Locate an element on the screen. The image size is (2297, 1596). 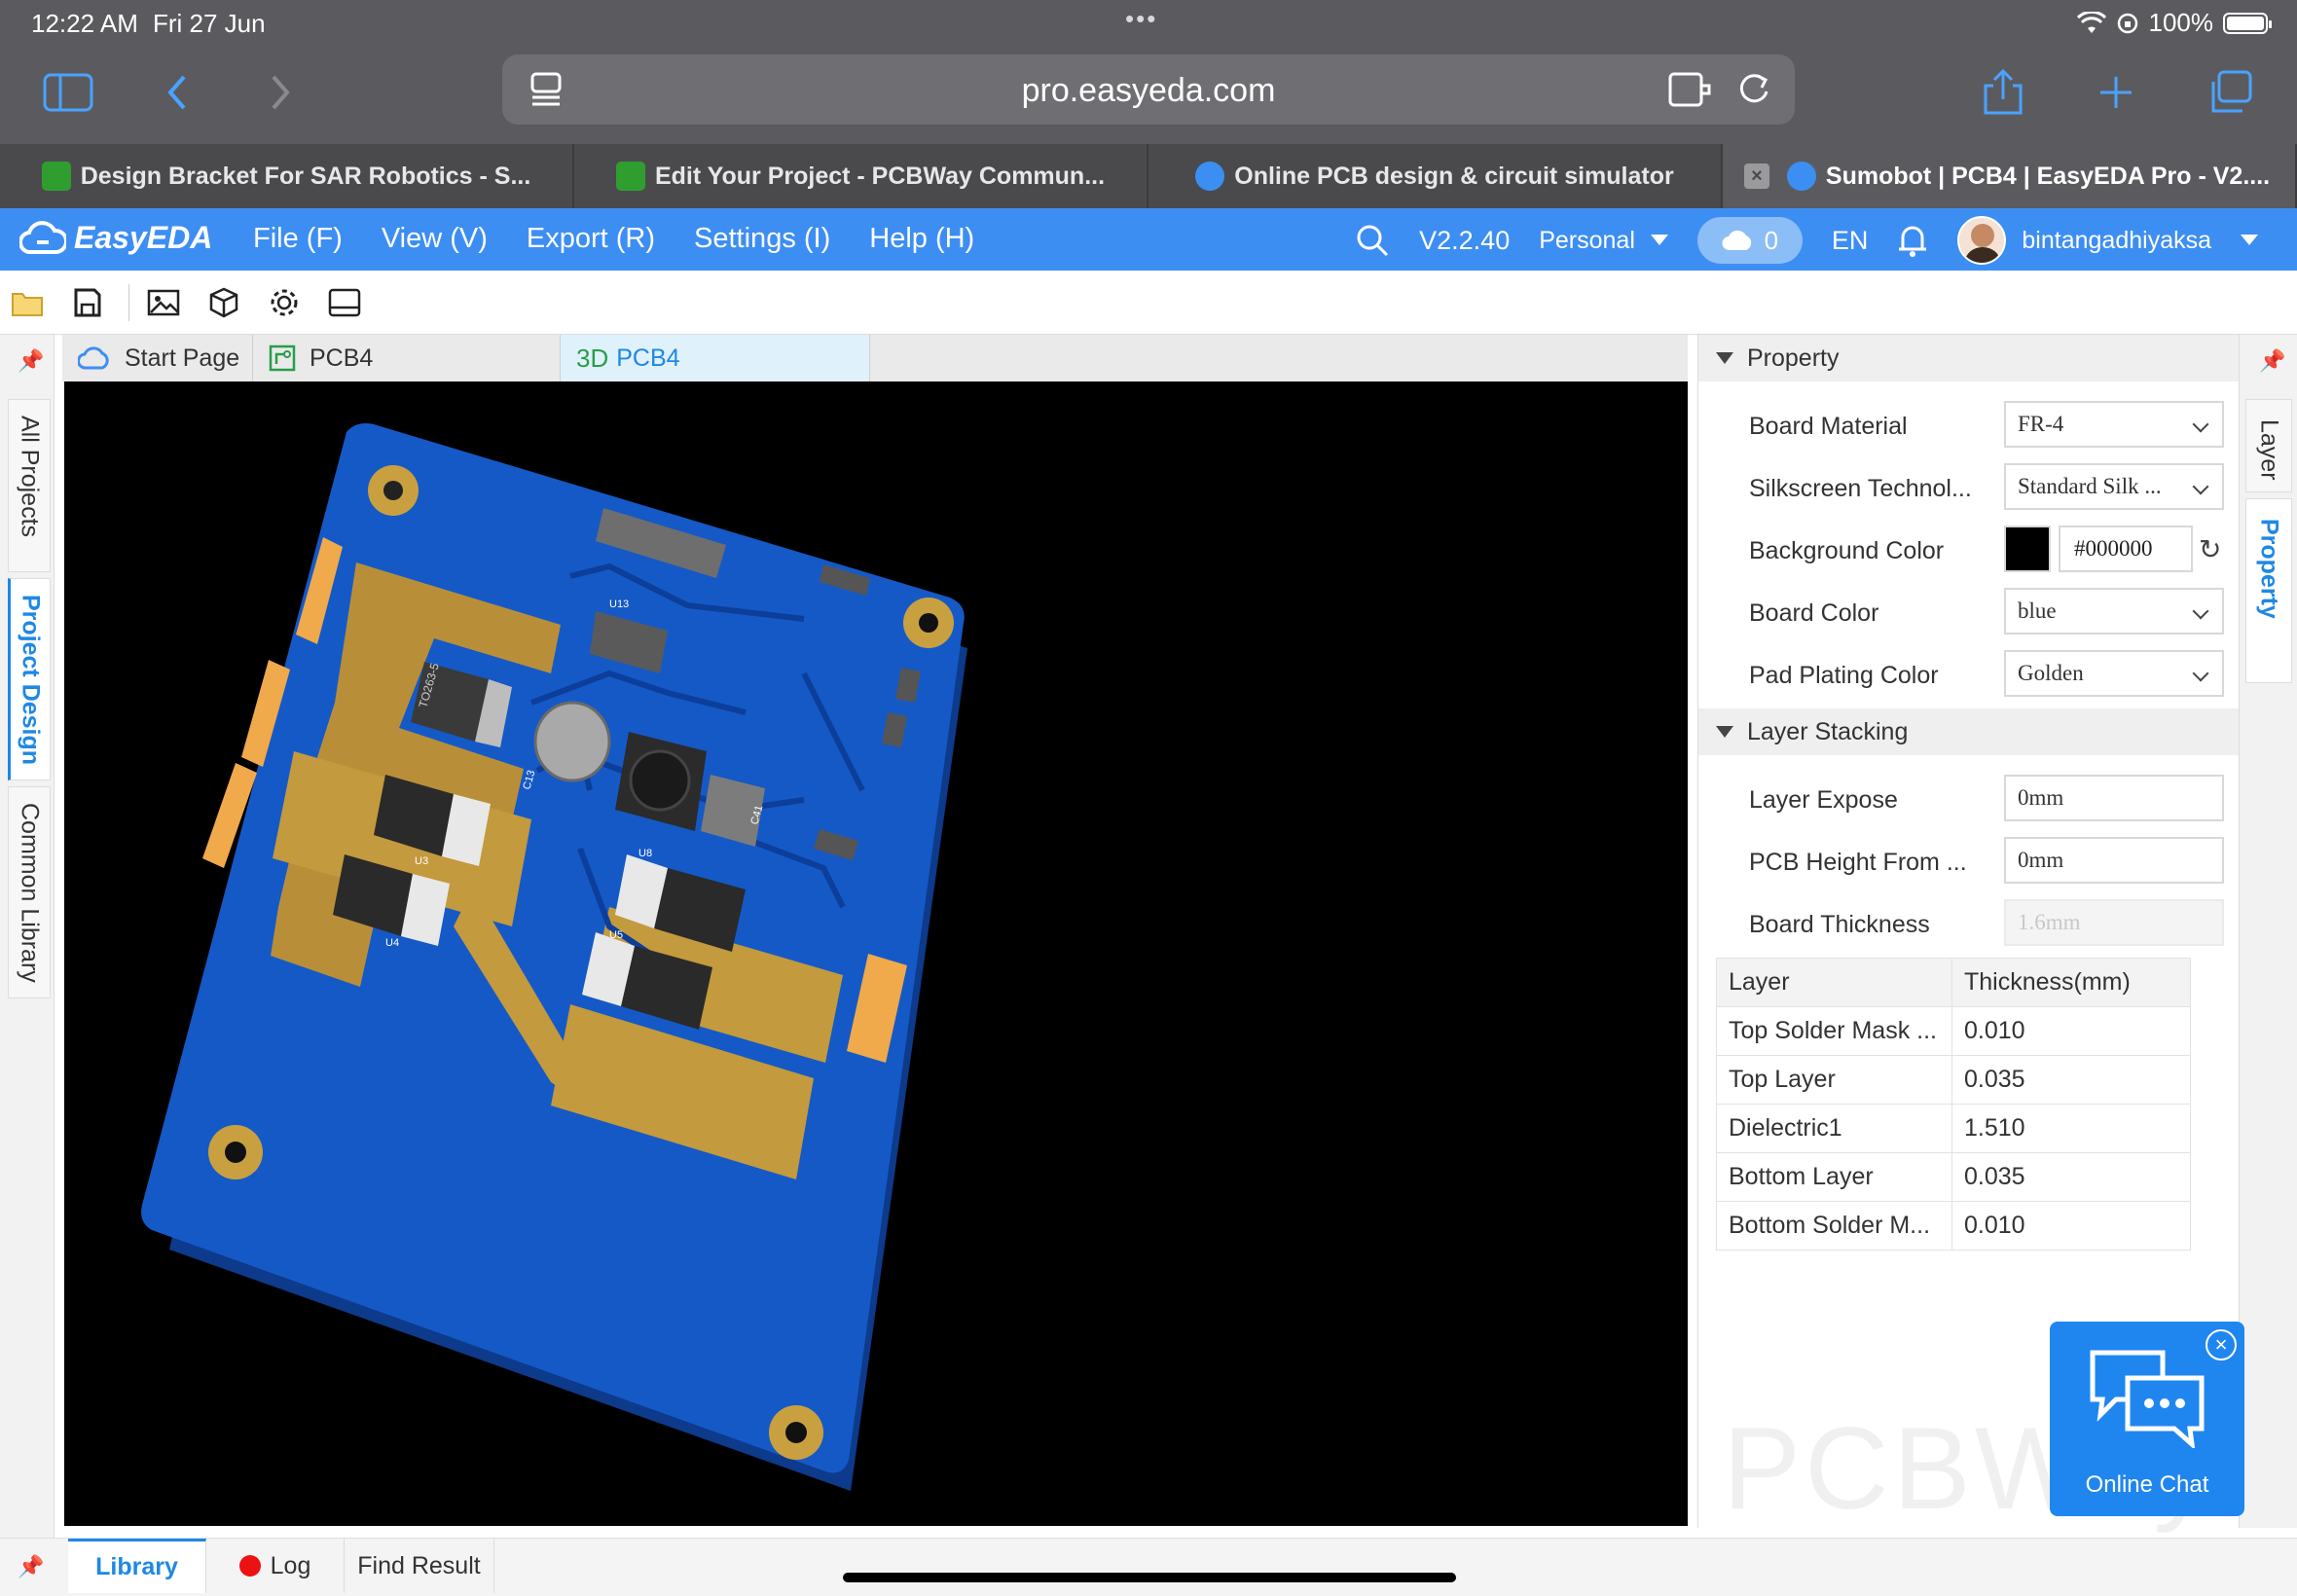
tab-pcb4: PCB4 is located at coordinates (407, 358).